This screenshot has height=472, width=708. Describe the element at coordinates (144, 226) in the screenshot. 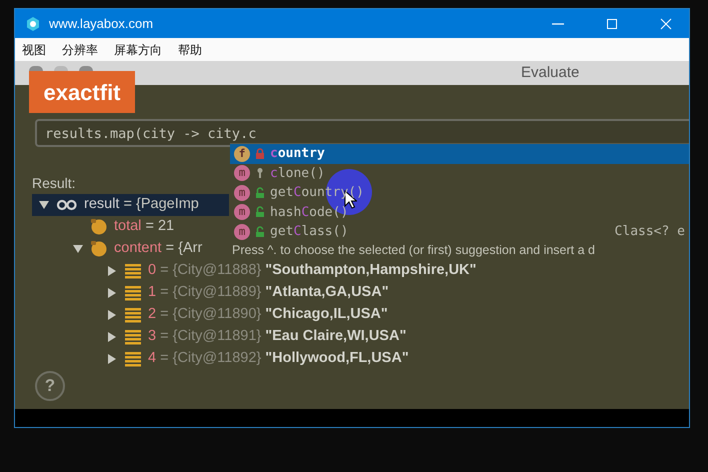

I see `tree-node-label: total = 21` at that location.